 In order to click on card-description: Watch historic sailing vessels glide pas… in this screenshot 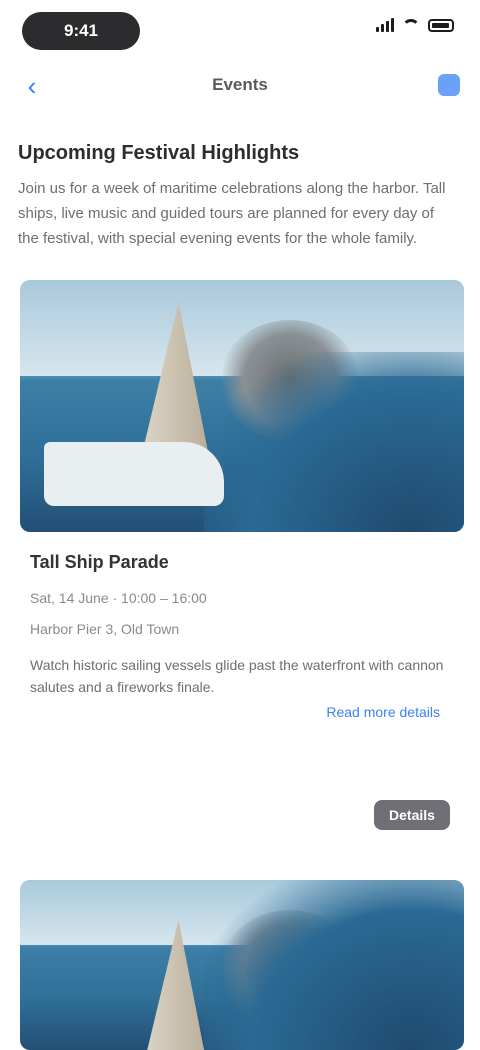, I will do `click(237, 676)`.